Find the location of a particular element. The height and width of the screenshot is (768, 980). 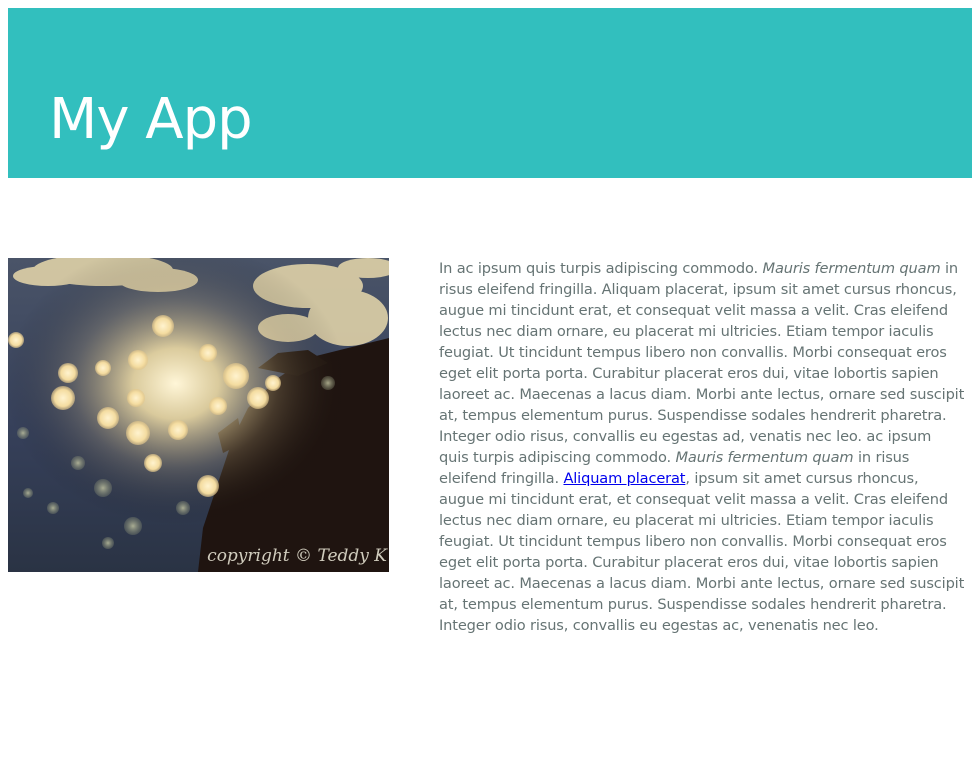

app-title: My App is located at coordinates (151, 119).